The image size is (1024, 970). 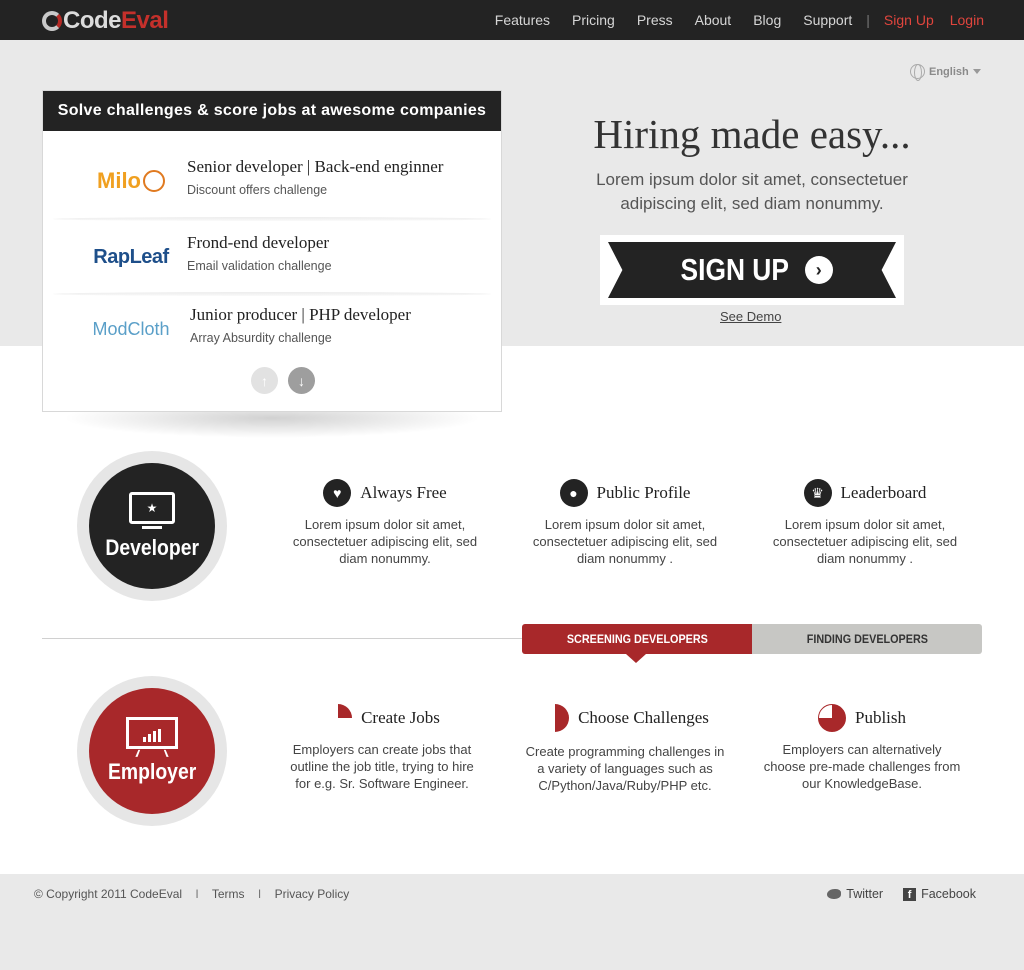 I want to click on logo-mark-icon, so click(x=52, y=21).